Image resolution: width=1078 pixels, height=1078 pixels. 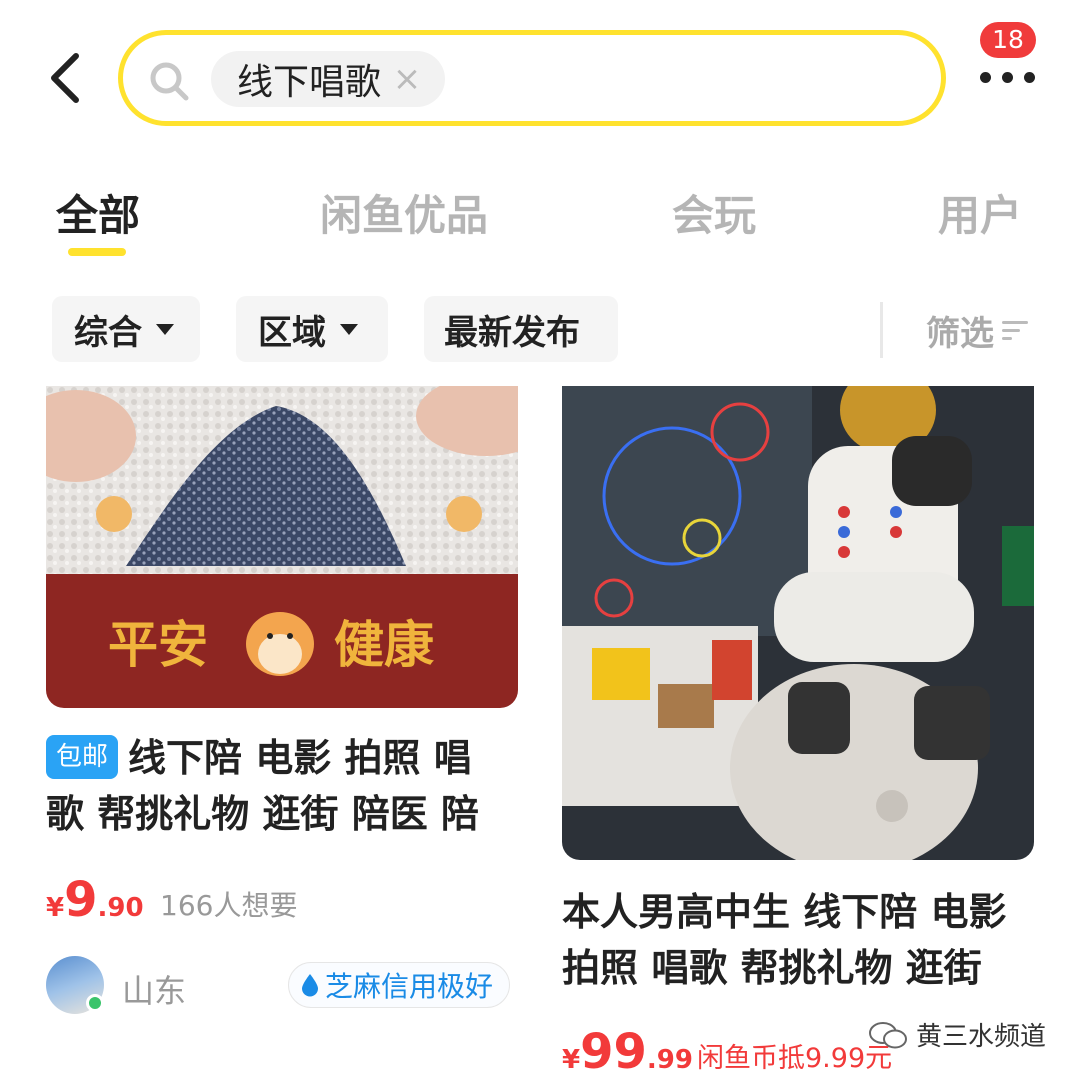 I want to click on credit-badge: 芝麻信用极好, so click(x=399, y=985).